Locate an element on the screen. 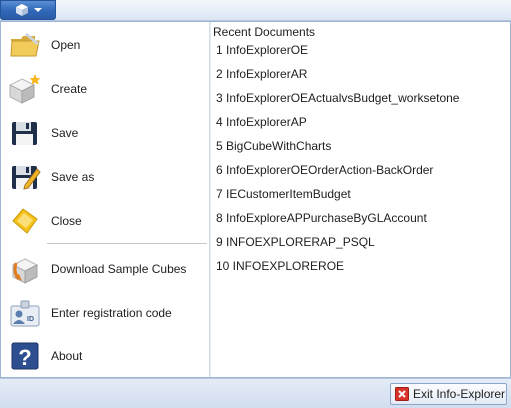  menu-item-label: About is located at coordinates (67, 356).